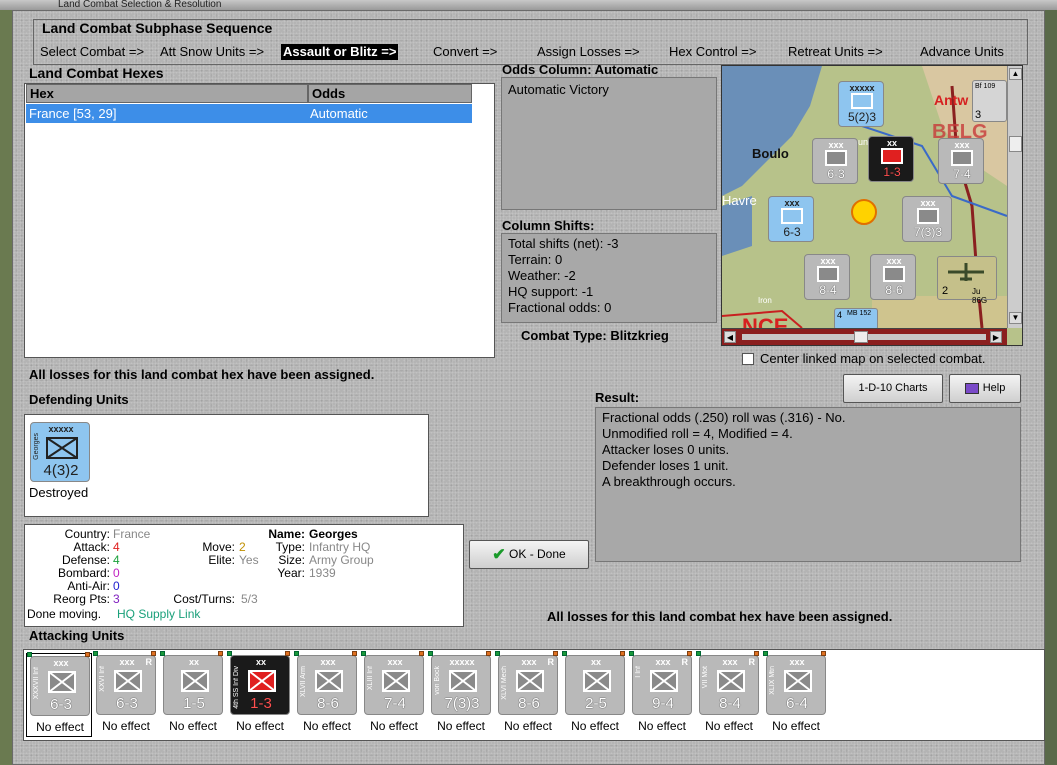 This screenshot has width=1057, height=765. I want to click on attacking-unit: I Inf xxx R 9-4 No effect, so click(662, 694).